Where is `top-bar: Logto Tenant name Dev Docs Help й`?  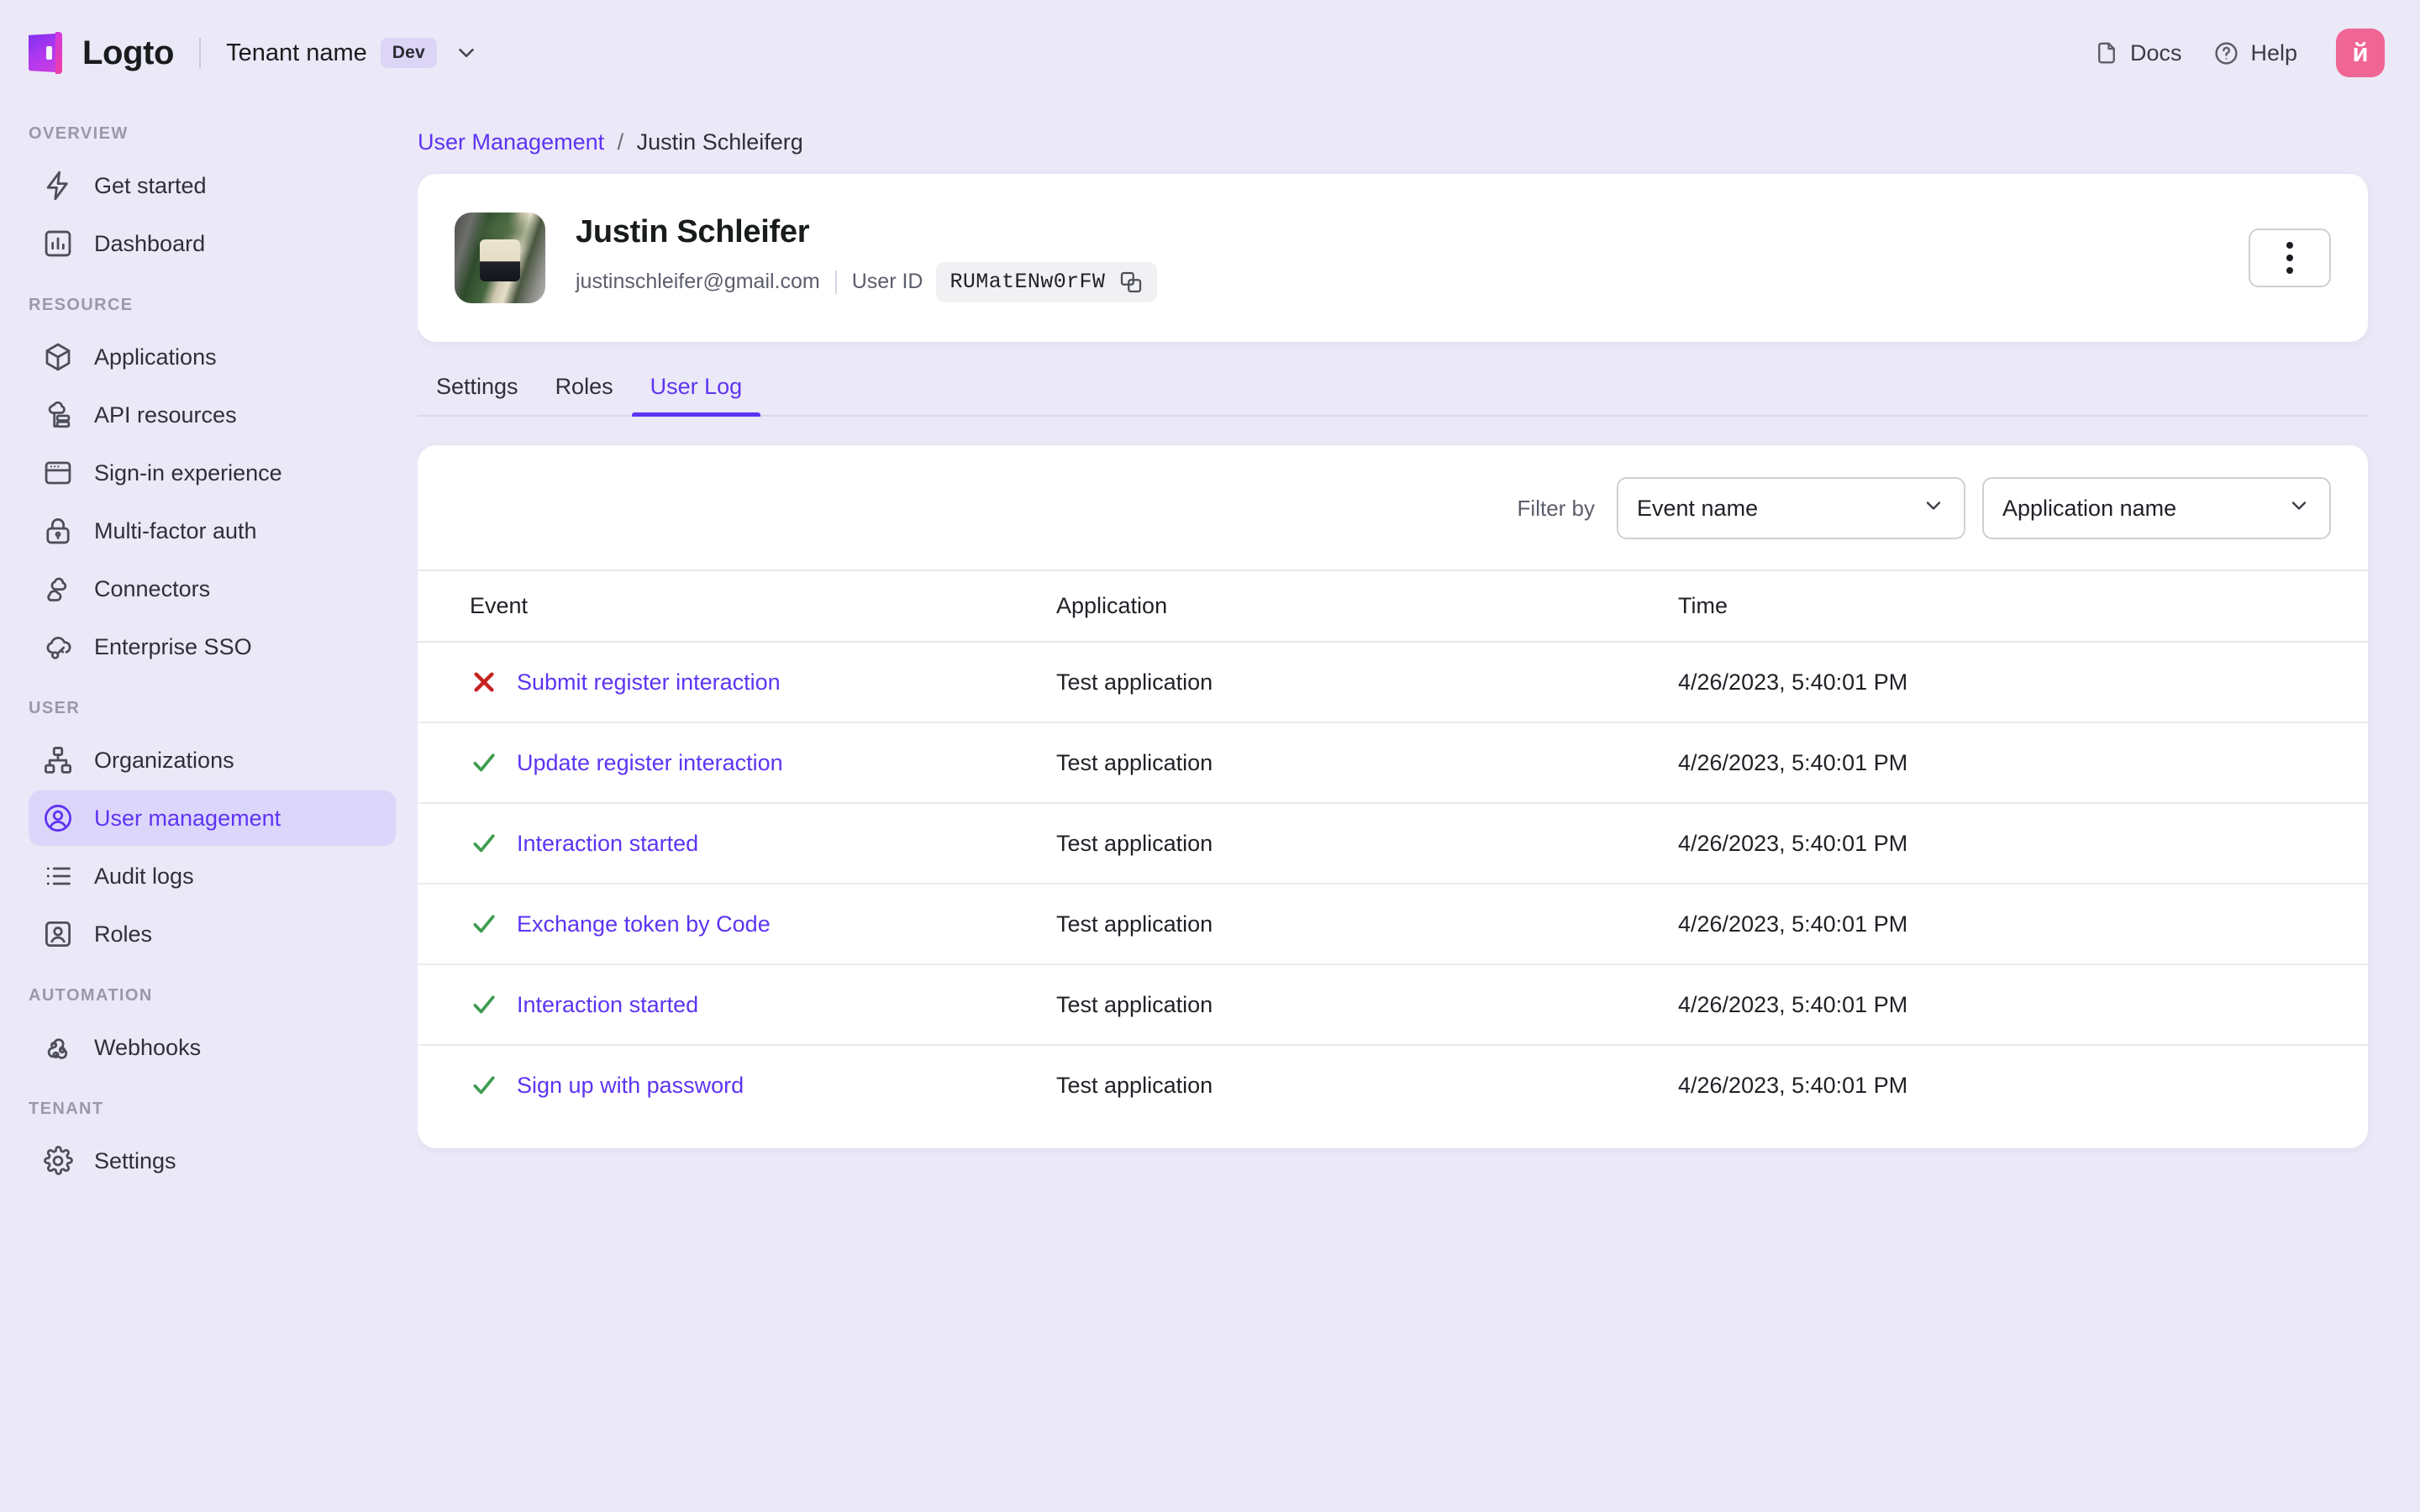 top-bar: Logto Tenant name Dev Docs Help й is located at coordinates (1210, 53).